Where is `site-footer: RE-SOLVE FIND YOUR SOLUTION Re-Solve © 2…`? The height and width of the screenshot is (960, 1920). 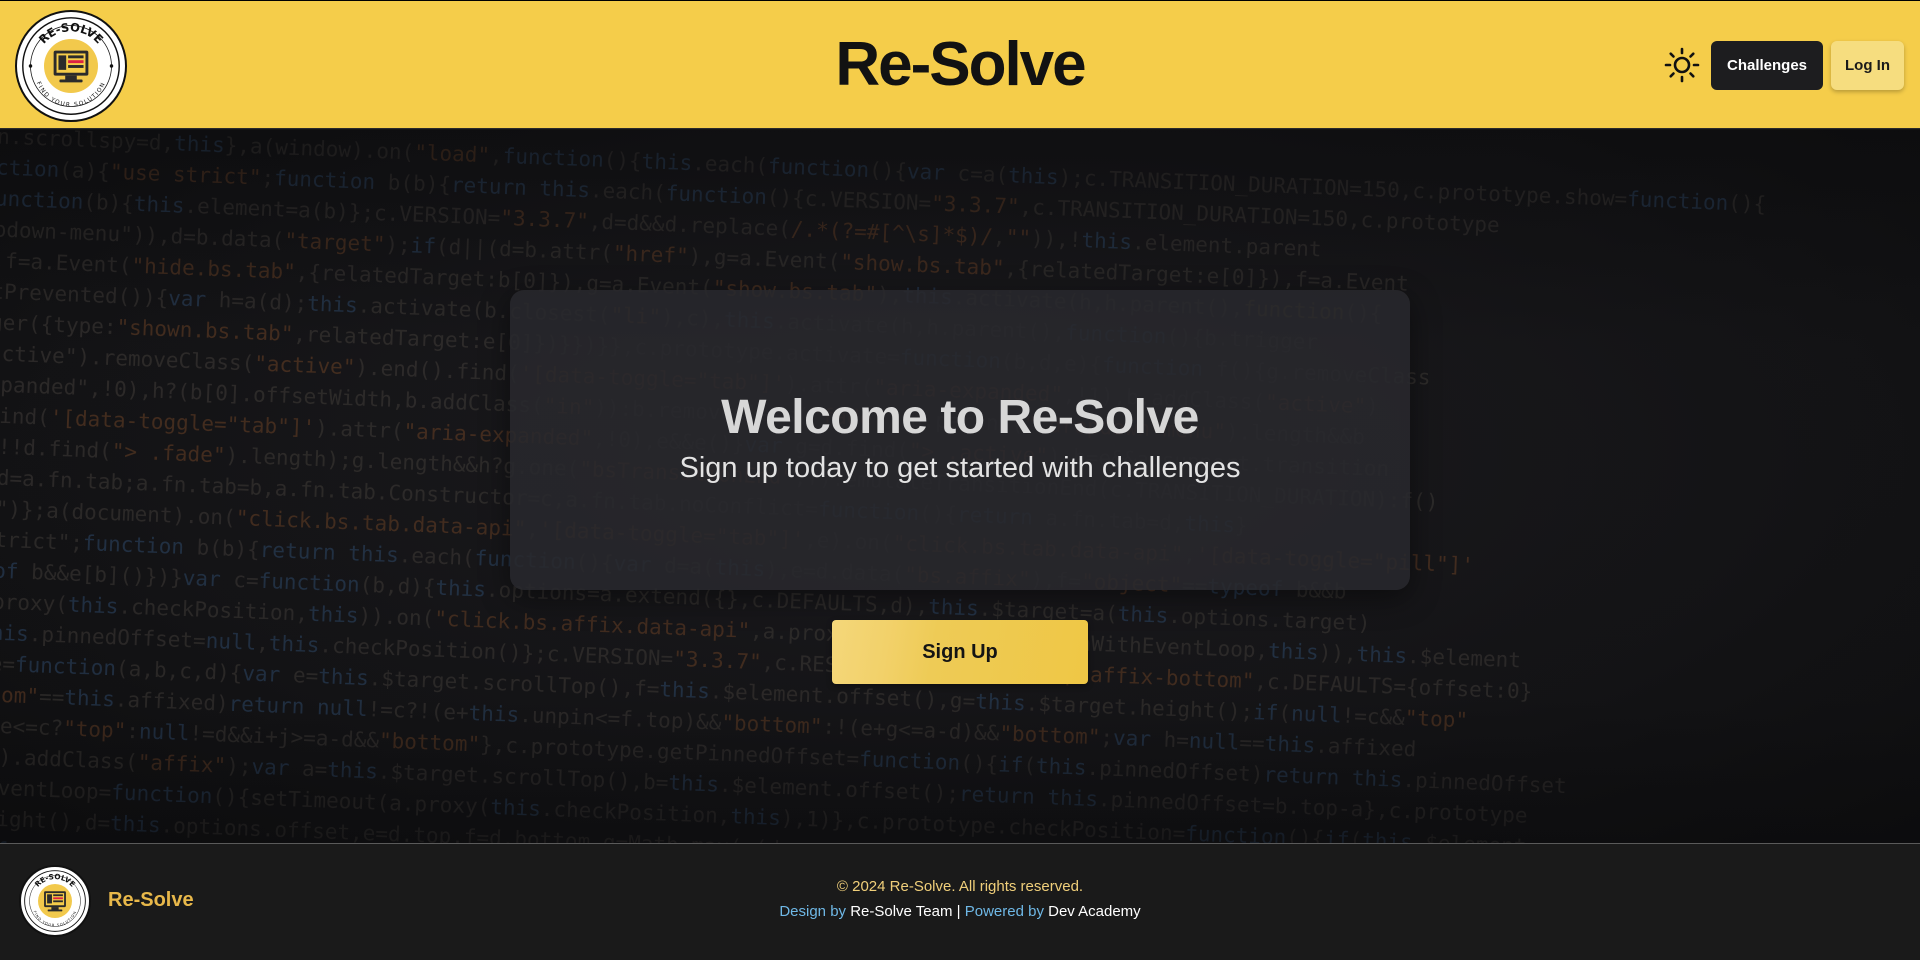 site-footer: RE-SOLVE FIND YOUR SOLUTION Re-Solve © 2… is located at coordinates (960, 901).